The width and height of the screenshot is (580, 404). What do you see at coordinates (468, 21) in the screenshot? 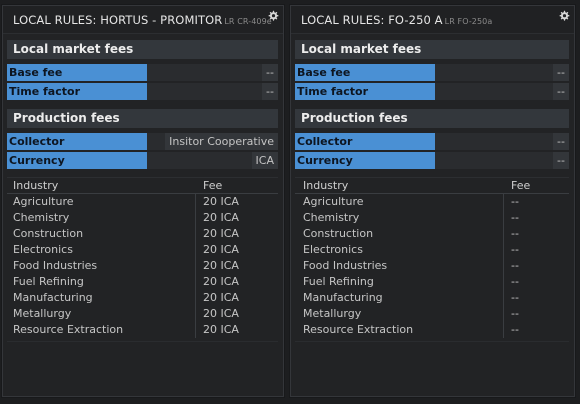
I see `panel-title-code: LR FO-250a` at bounding box center [468, 21].